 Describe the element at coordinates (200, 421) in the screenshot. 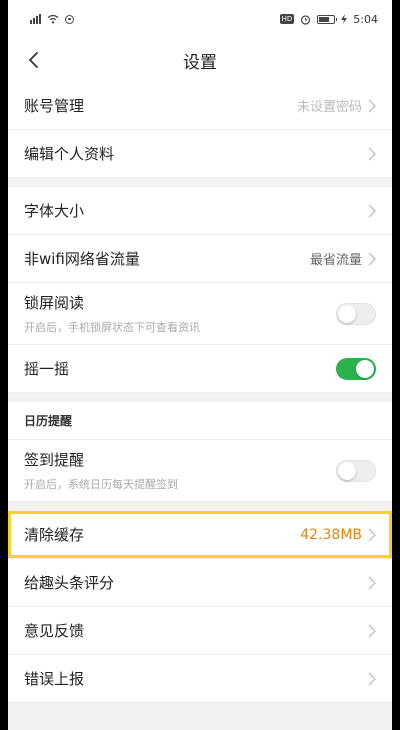

I see `calendar-reminder-header: 日历提醒` at that location.